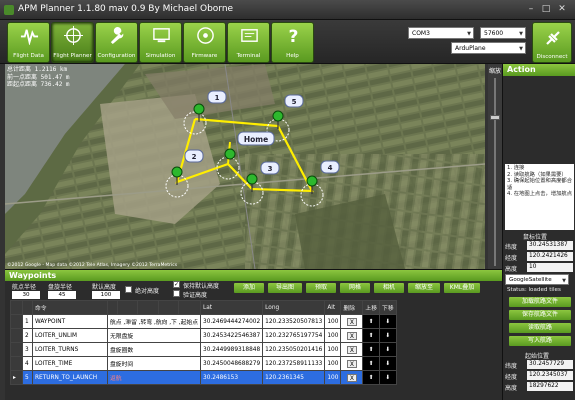 The width and height of the screenshot is (575, 400). Describe the element at coordinates (294, 335) in the screenshot. I see `lng-cell: 120.232765197754` at that location.